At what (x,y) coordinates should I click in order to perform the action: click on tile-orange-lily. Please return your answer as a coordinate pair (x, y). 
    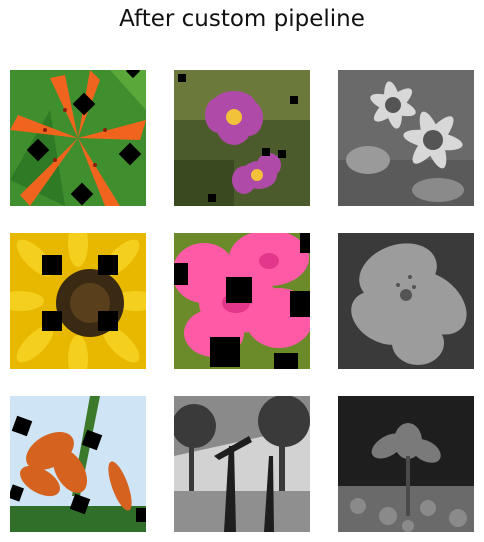
    Looking at the image, I should click on (78, 138).